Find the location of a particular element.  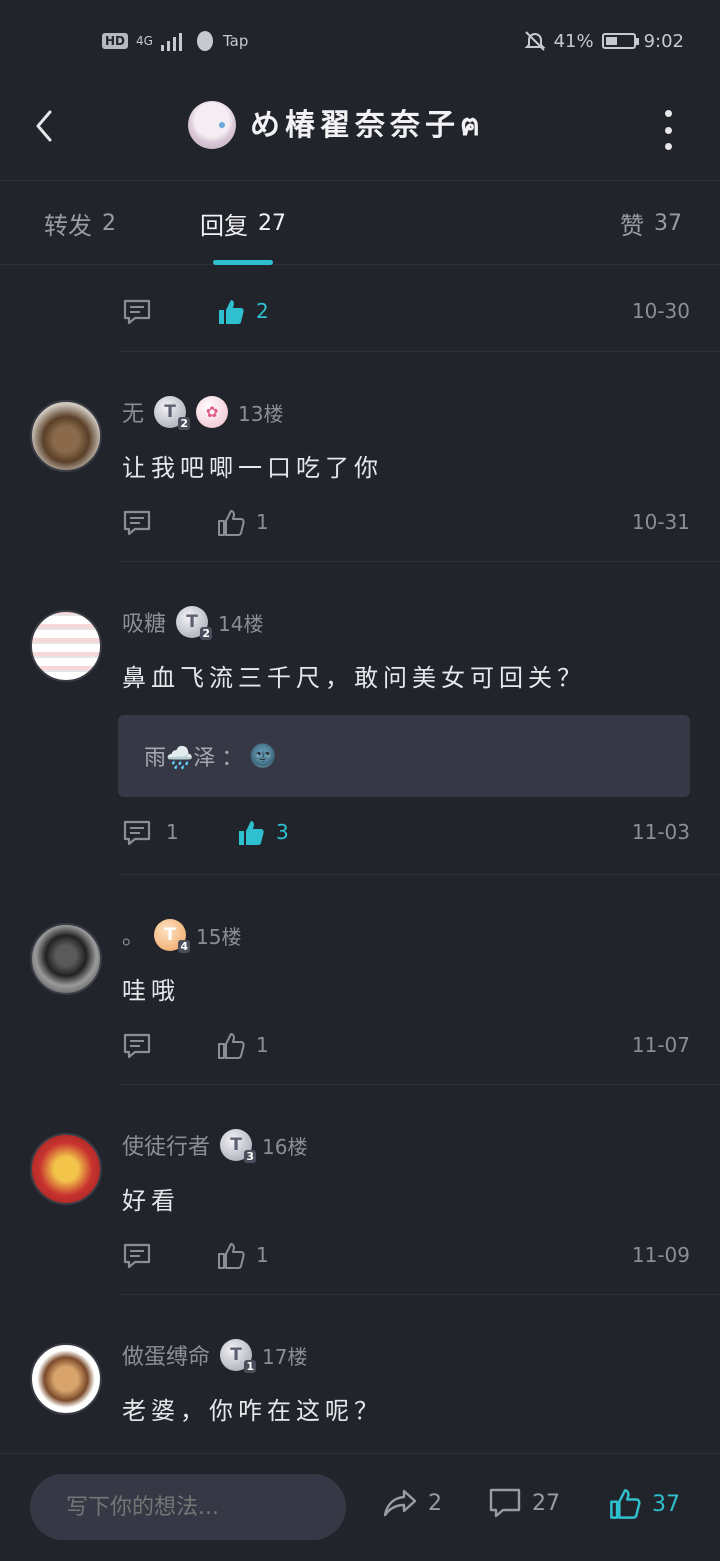

tab-count: 27 is located at coordinates (272, 223).